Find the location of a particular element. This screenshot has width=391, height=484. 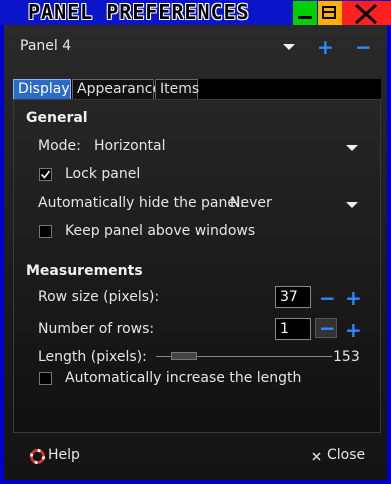

lock-panel-label: Lock panel is located at coordinates (103, 174).